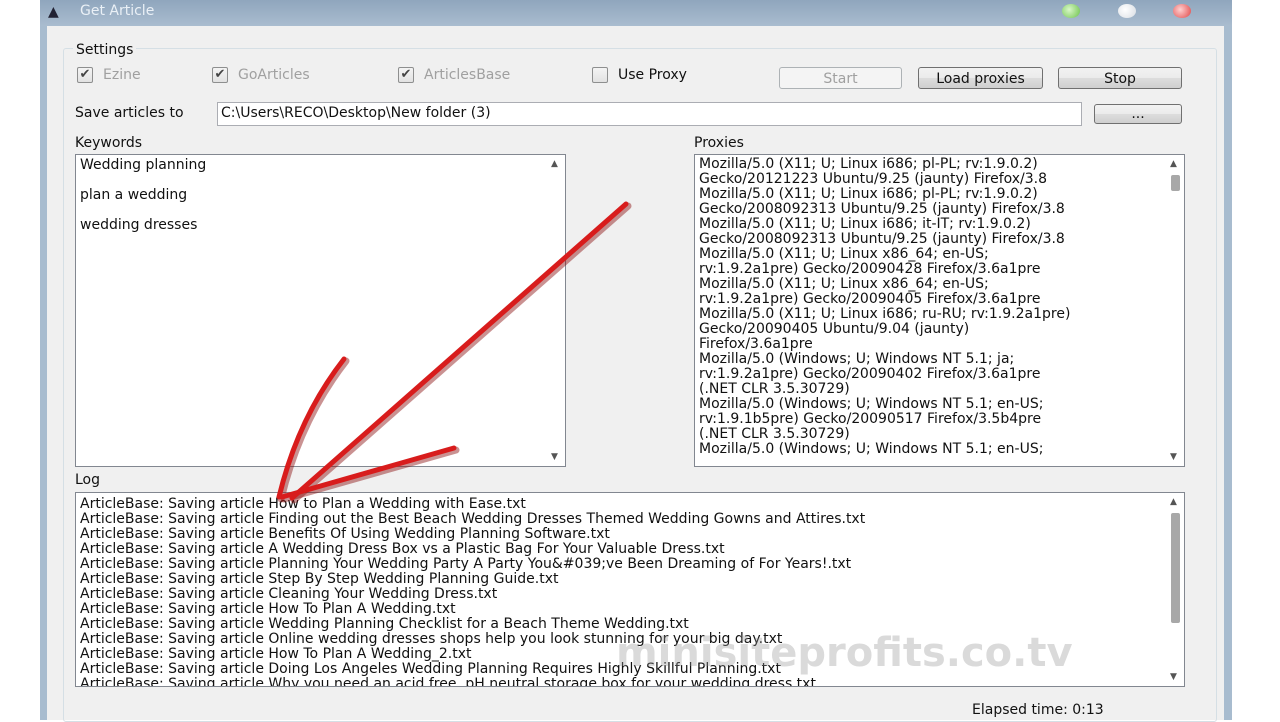 The image size is (1280, 722). What do you see at coordinates (134, 195) in the screenshot?
I see `keyword-item: plan a wedding` at bounding box center [134, 195].